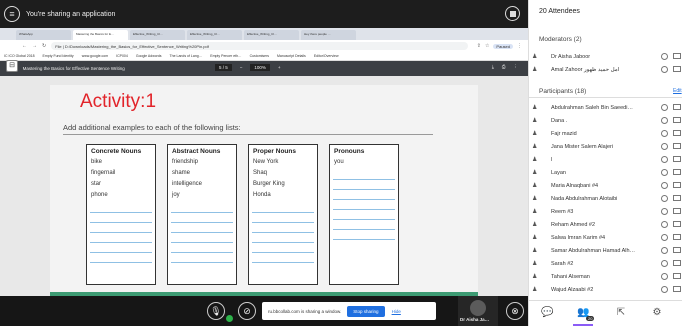  What do you see at coordinates (149, 56) in the screenshot?
I see `bookmark: Google Adwords` at bounding box center [149, 56].